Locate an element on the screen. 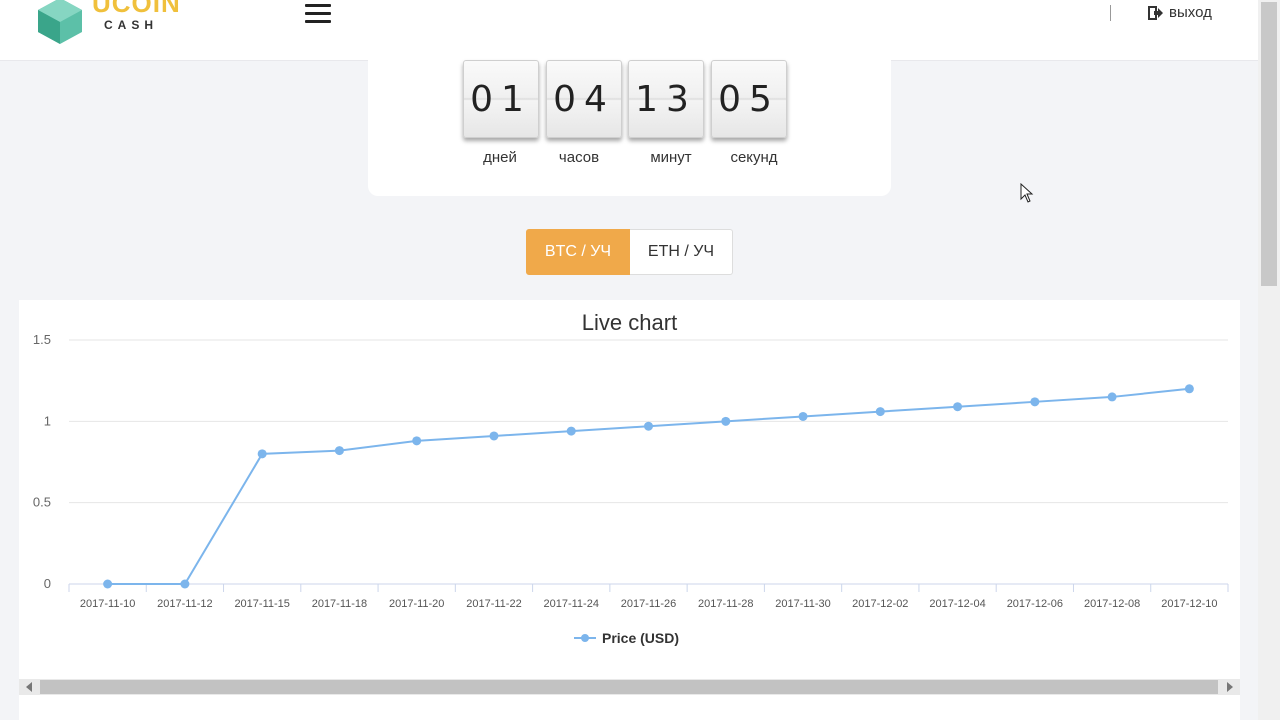 The width and height of the screenshot is (1280, 720). y-tick-label: 0.5 is located at coordinates (42, 502).